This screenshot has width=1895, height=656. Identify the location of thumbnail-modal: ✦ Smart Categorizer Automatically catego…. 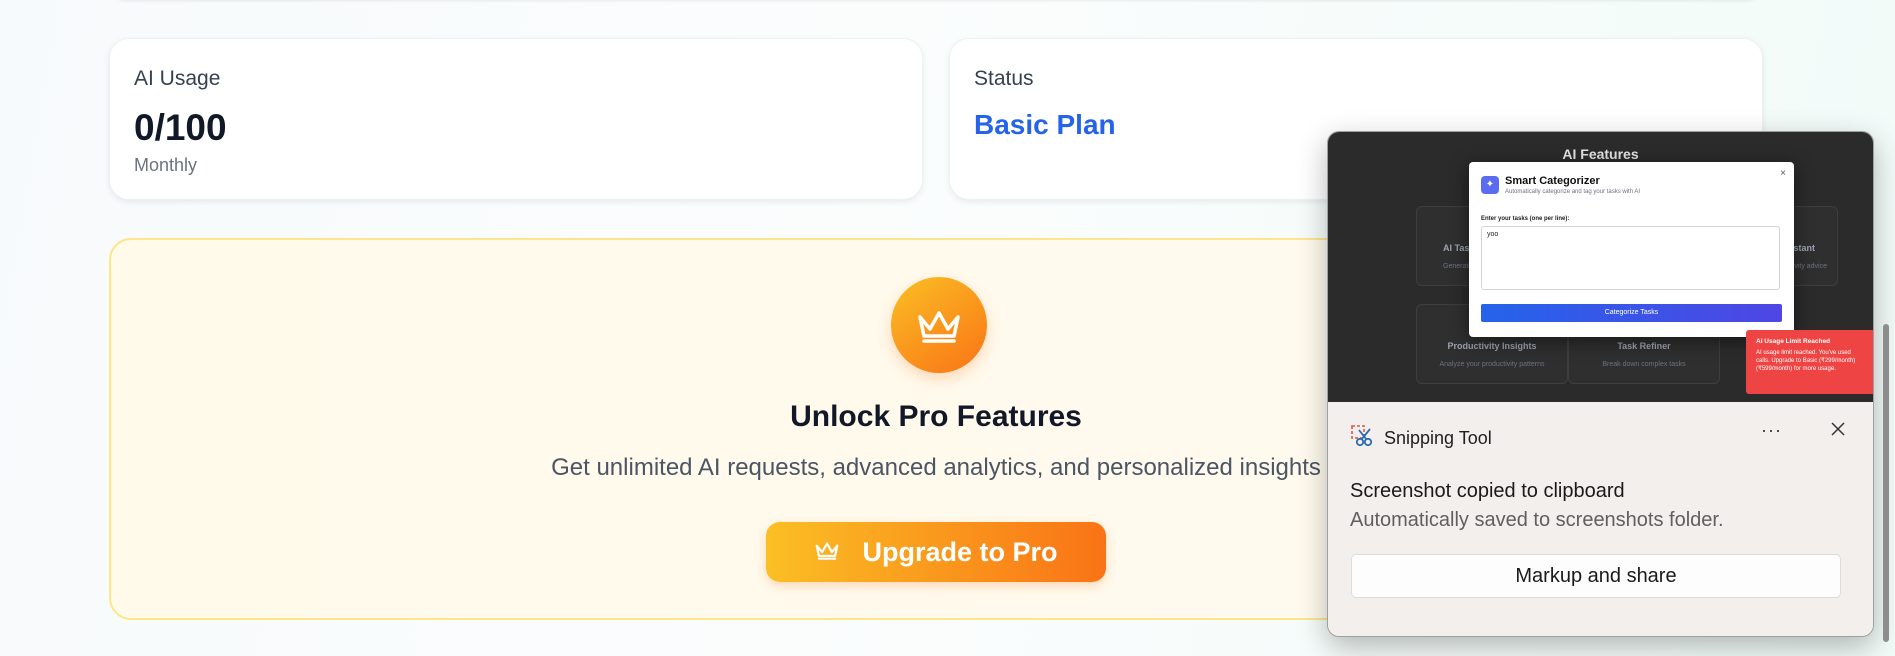
(1631, 249).